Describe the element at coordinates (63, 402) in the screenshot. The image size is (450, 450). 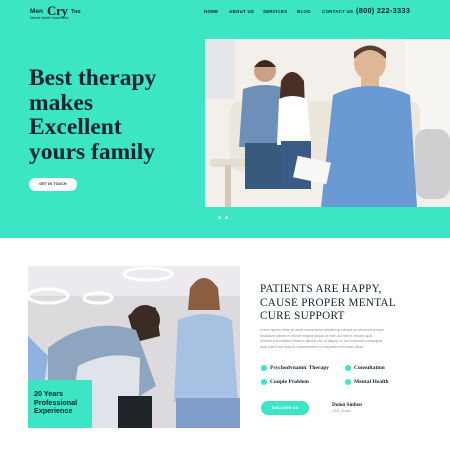
I see `experience-badge-text: 20 Years Professional Experience` at that location.